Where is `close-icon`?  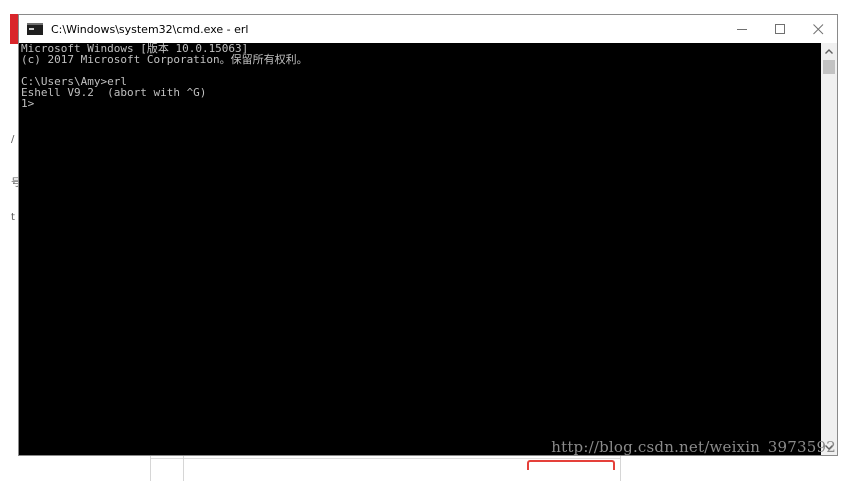 close-icon is located at coordinates (817, 28).